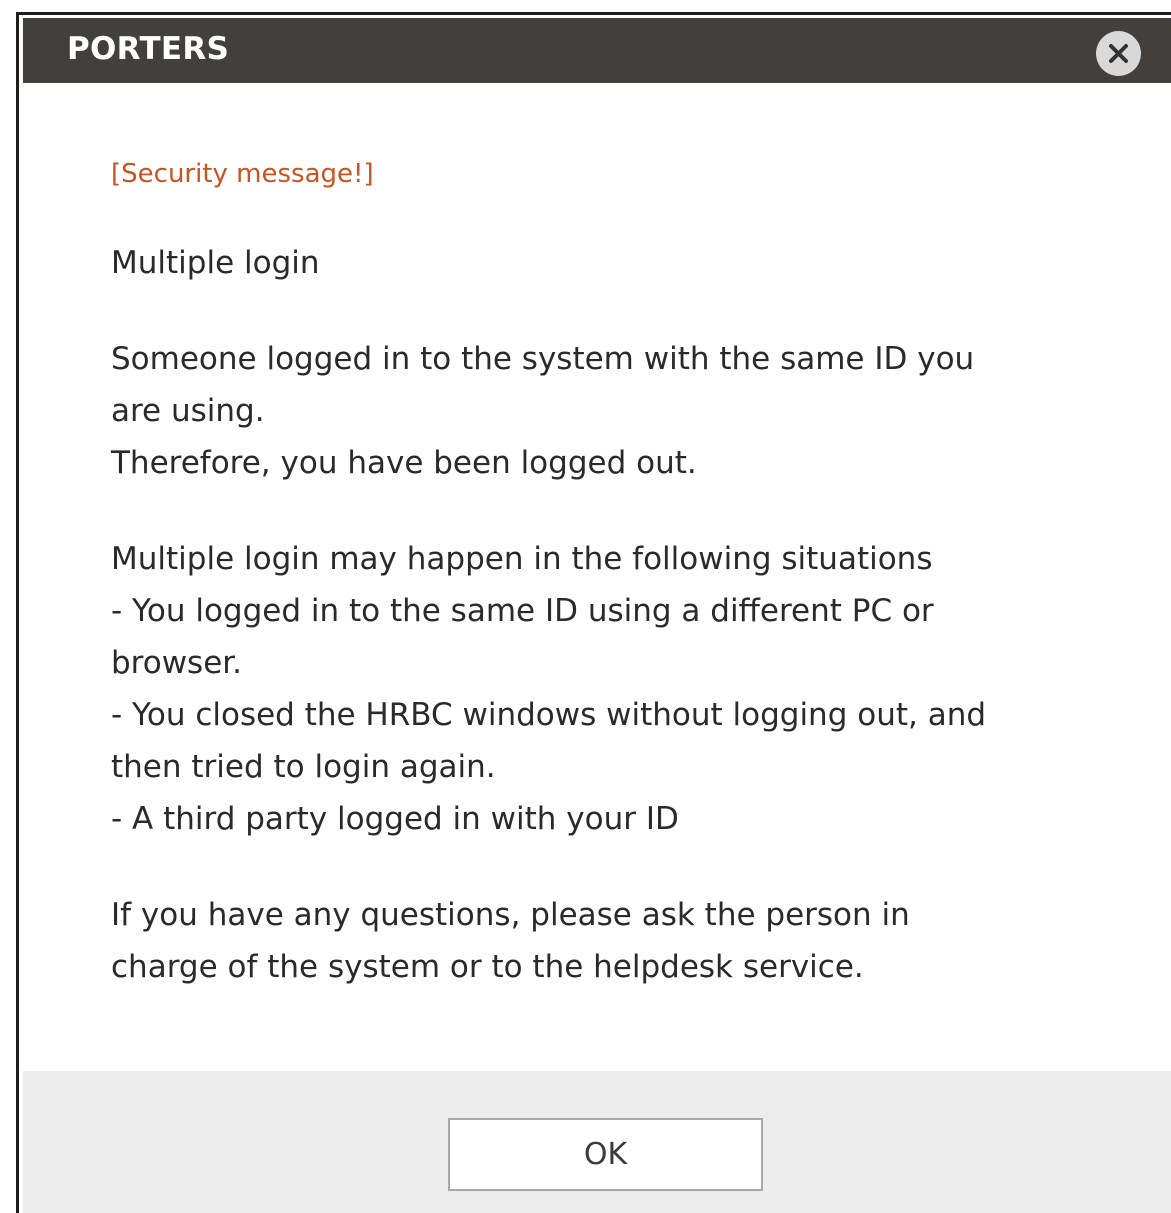 The height and width of the screenshot is (1213, 1171). I want to click on close-icon, so click(1118, 53).